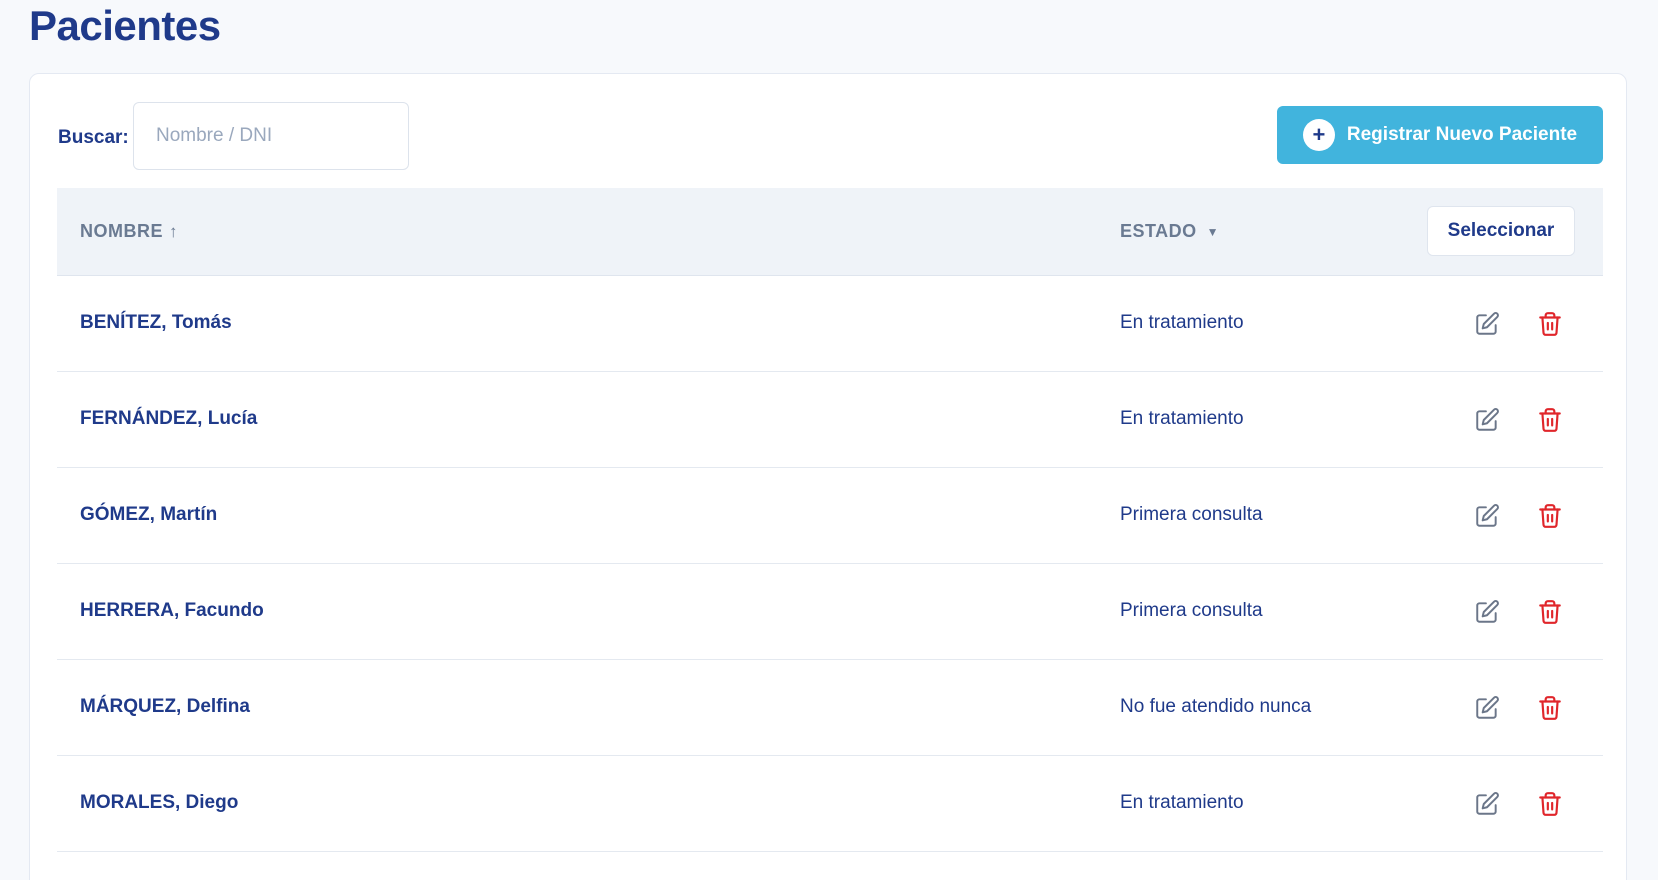  I want to click on table-row: GÓMEZ, Martín Primera consulta, so click(830, 516).